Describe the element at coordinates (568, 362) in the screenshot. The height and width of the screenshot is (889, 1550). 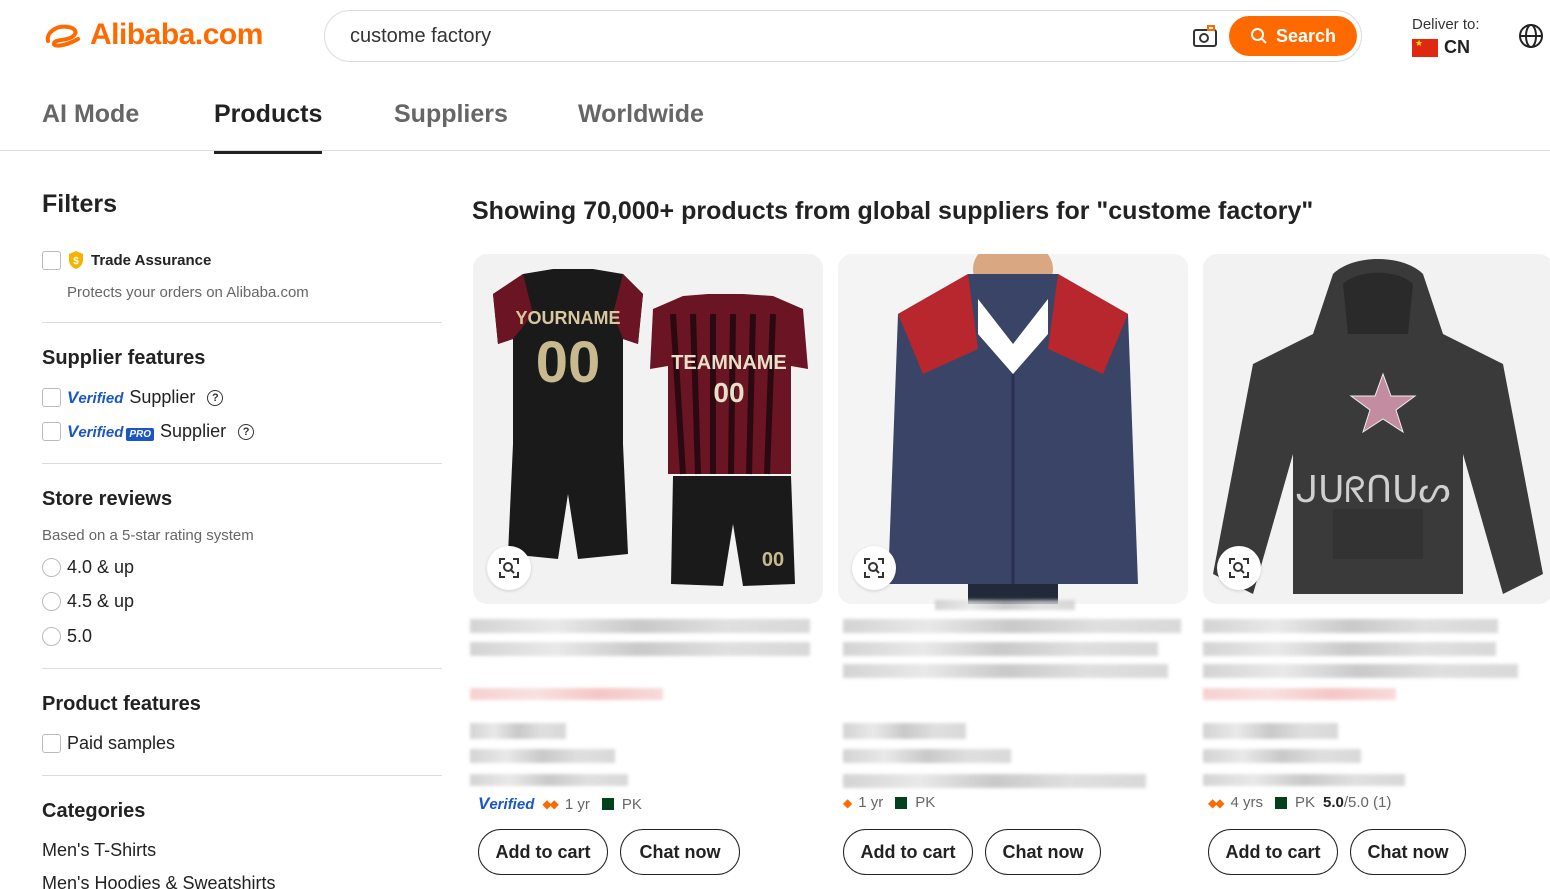
I see `svg-text: 00` at that location.